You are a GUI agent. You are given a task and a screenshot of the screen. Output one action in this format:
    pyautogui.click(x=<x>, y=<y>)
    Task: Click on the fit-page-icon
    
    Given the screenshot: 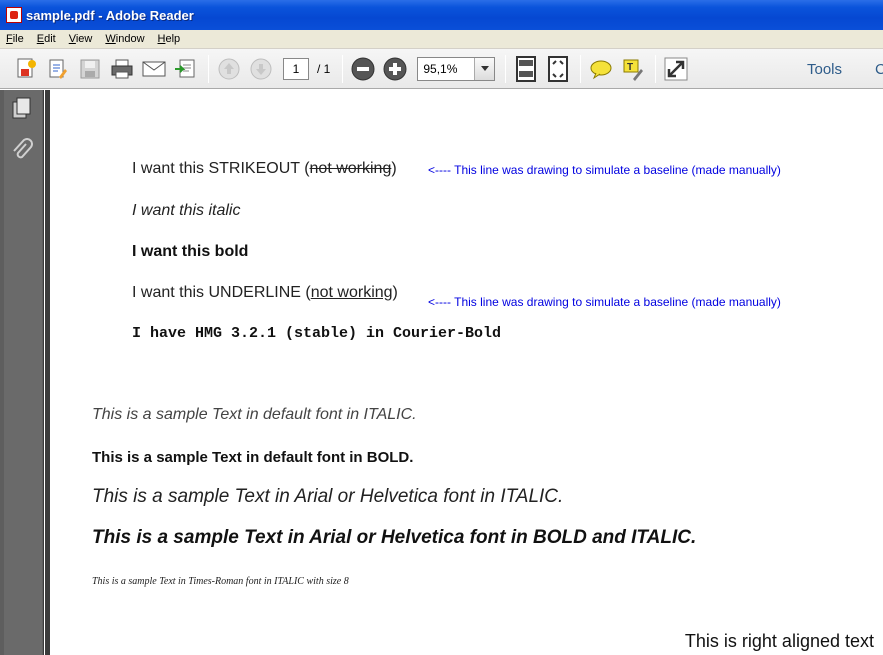 What is the action you would take?
    pyautogui.click(x=526, y=68)
    